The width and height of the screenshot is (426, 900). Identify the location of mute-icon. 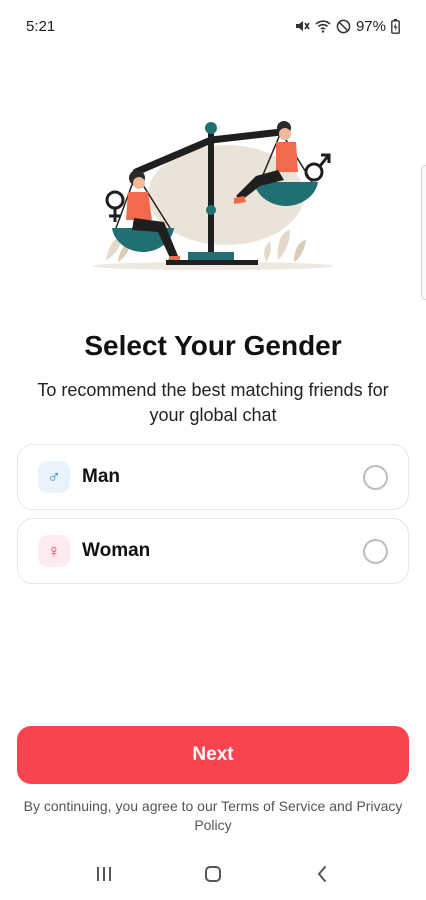
(302, 26).